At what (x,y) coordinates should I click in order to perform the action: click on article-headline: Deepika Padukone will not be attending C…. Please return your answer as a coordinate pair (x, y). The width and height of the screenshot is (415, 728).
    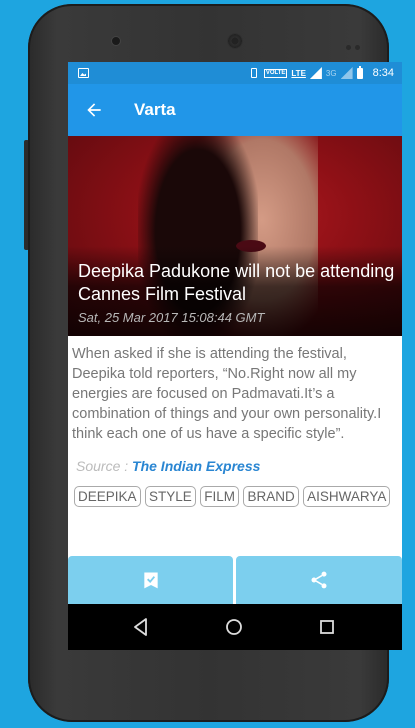
    Looking at the image, I should click on (236, 282).